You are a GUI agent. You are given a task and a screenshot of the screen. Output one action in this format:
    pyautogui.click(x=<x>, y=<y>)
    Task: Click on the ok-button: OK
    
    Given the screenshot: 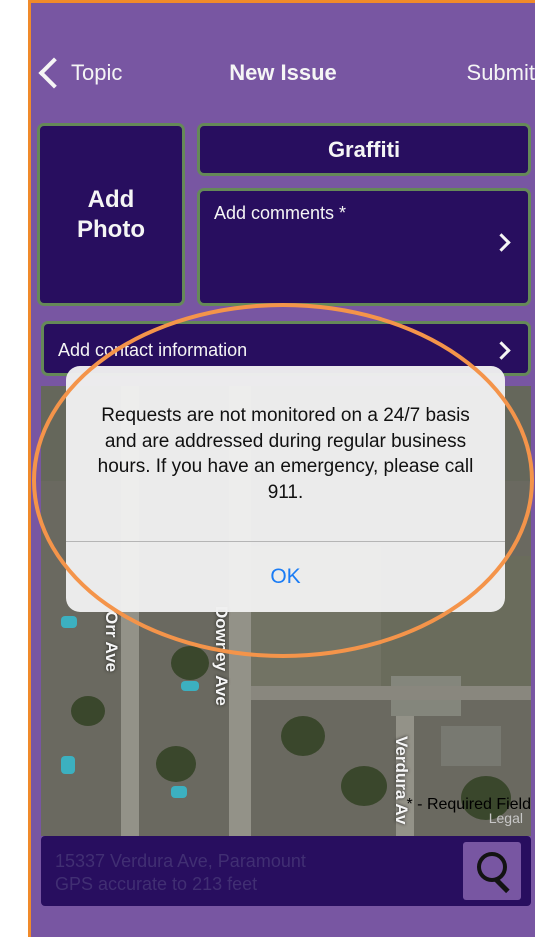 What is the action you would take?
    pyautogui.click(x=285, y=577)
    